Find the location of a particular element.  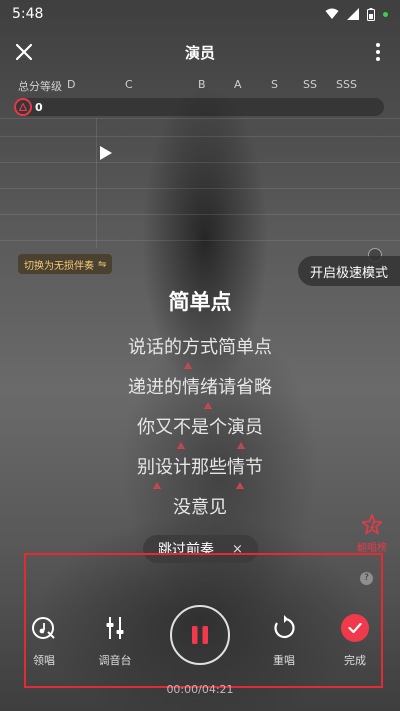

score-indicator: 0 is located at coordinates (28, 107).